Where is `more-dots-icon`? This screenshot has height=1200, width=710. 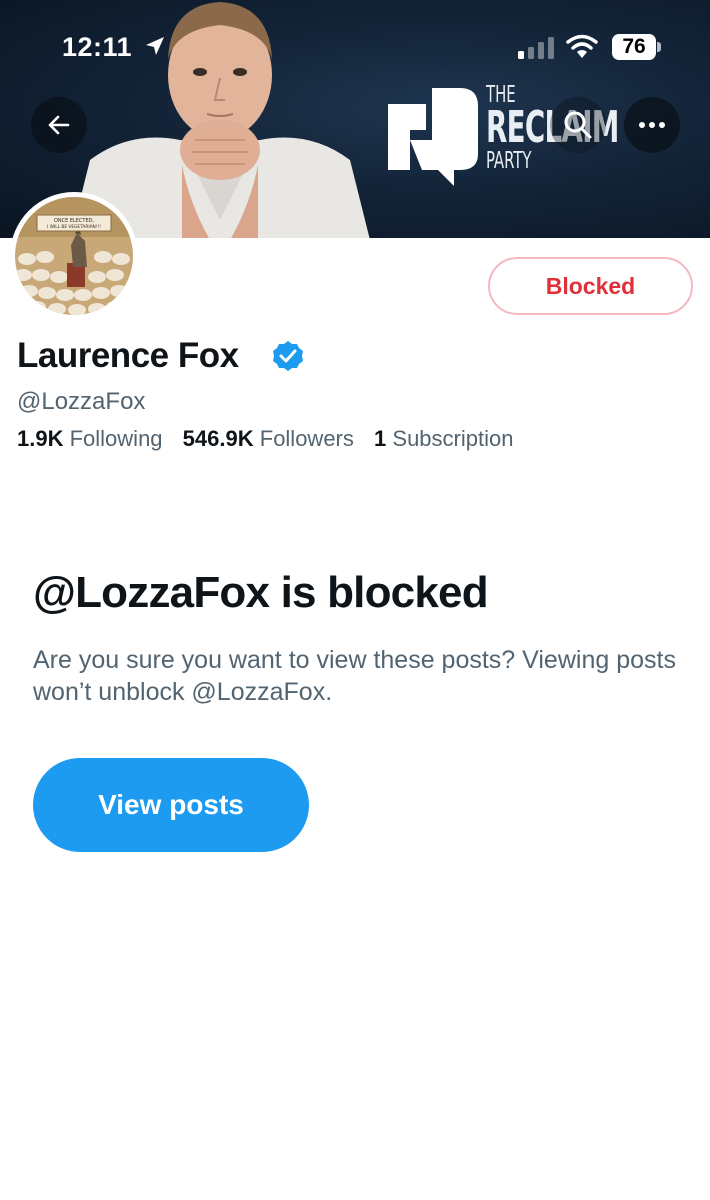
more-dots-icon is located at coordinates (652, 125).